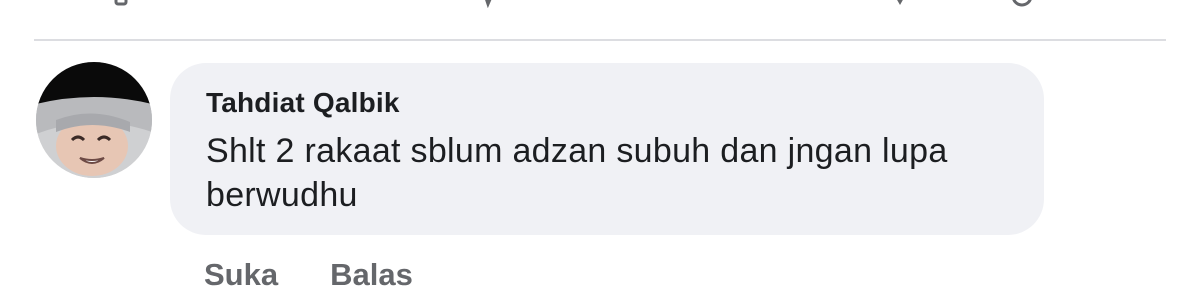  I want to click on share-icon, so click(903, 4).